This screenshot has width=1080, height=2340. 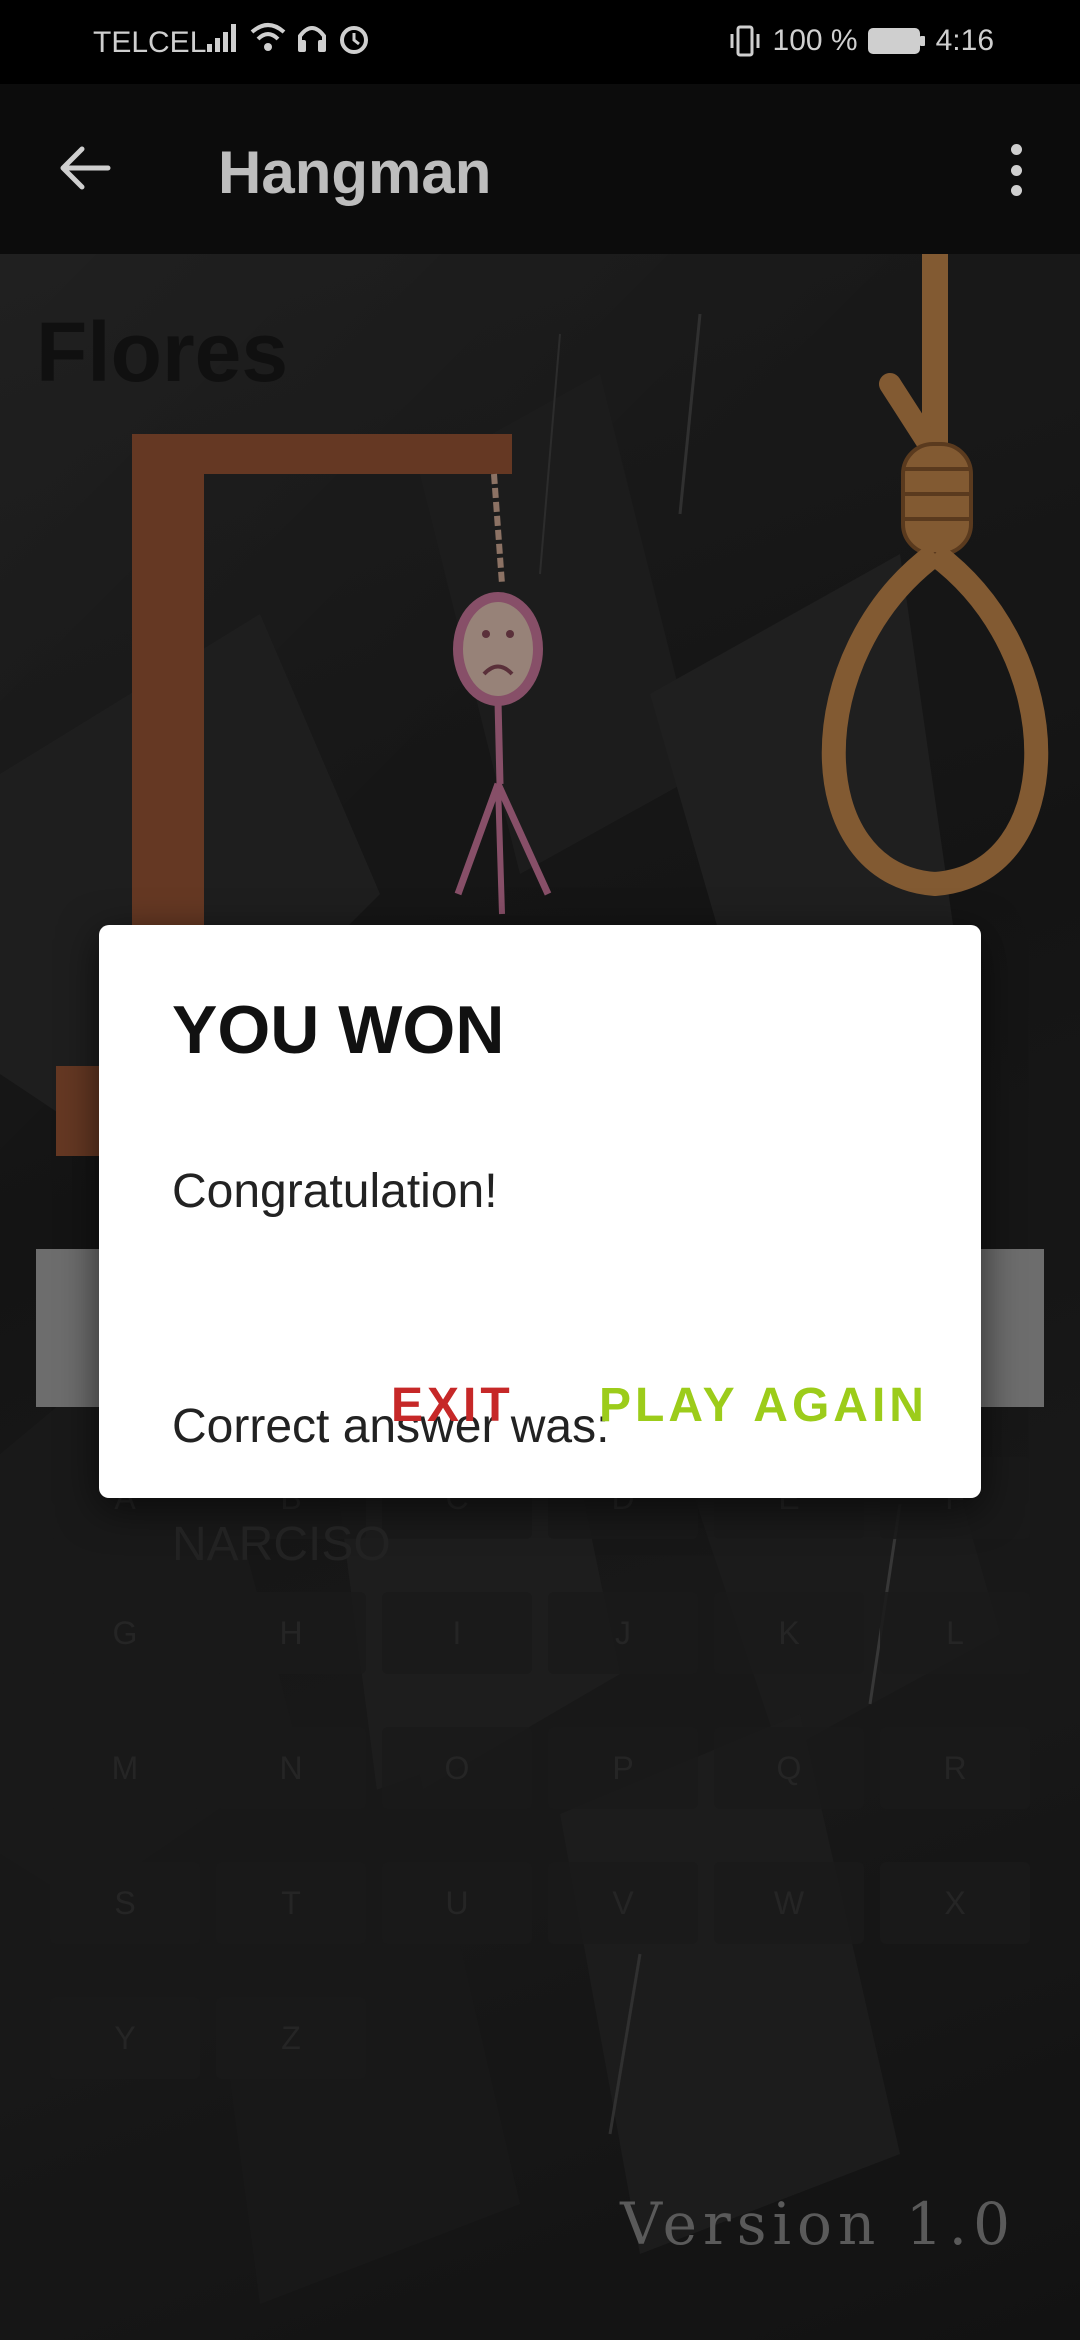 What do you see at coordinates (288, 38) in the screenshot?
I see `status-icons-left` at bounding box center [288, 38].